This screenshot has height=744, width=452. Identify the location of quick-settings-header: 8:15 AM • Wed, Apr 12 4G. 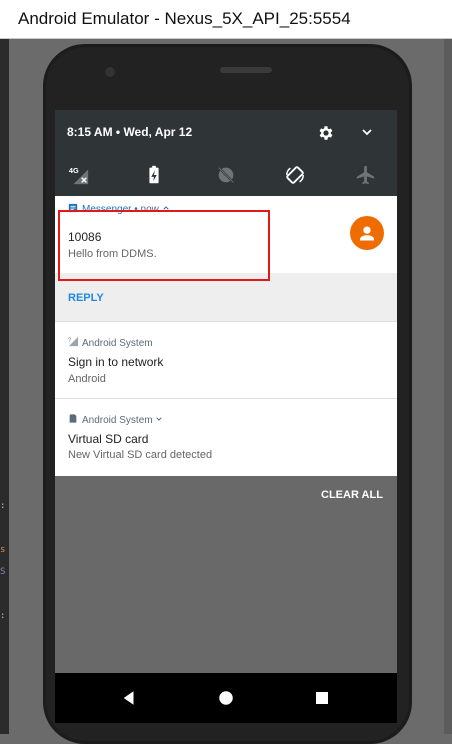
(226, 153).